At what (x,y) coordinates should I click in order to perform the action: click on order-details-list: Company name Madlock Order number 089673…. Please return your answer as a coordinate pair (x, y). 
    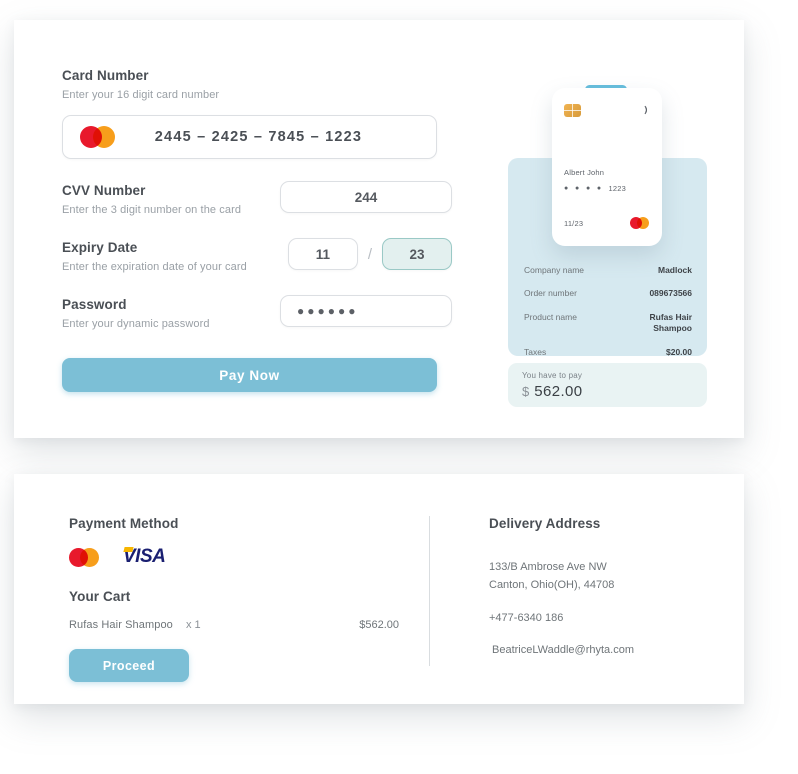
    Looking at the image, I should click on (608, 317).